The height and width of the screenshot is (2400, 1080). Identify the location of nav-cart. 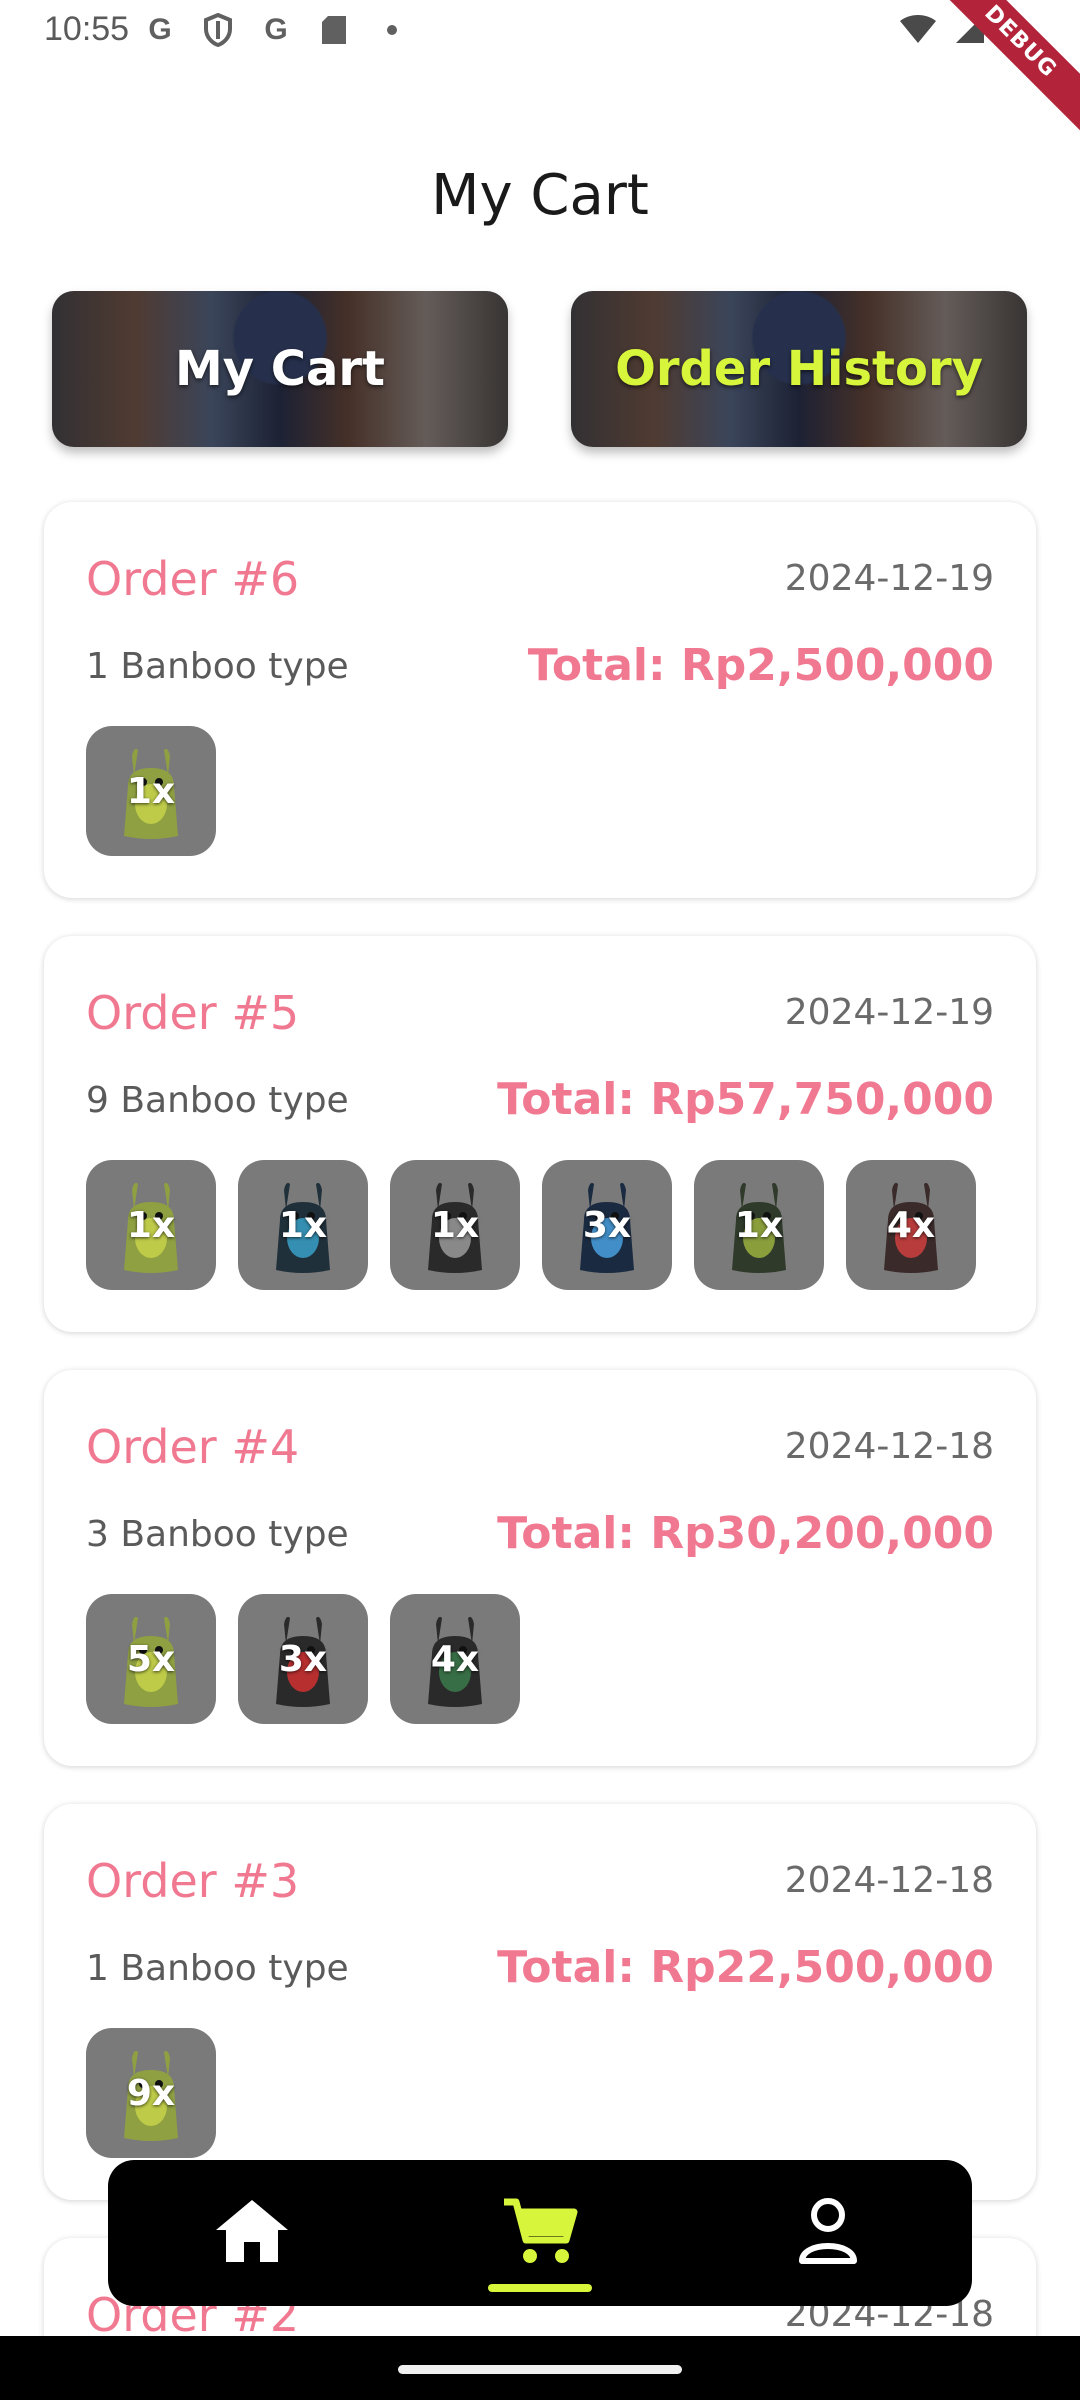
(540, 2233).